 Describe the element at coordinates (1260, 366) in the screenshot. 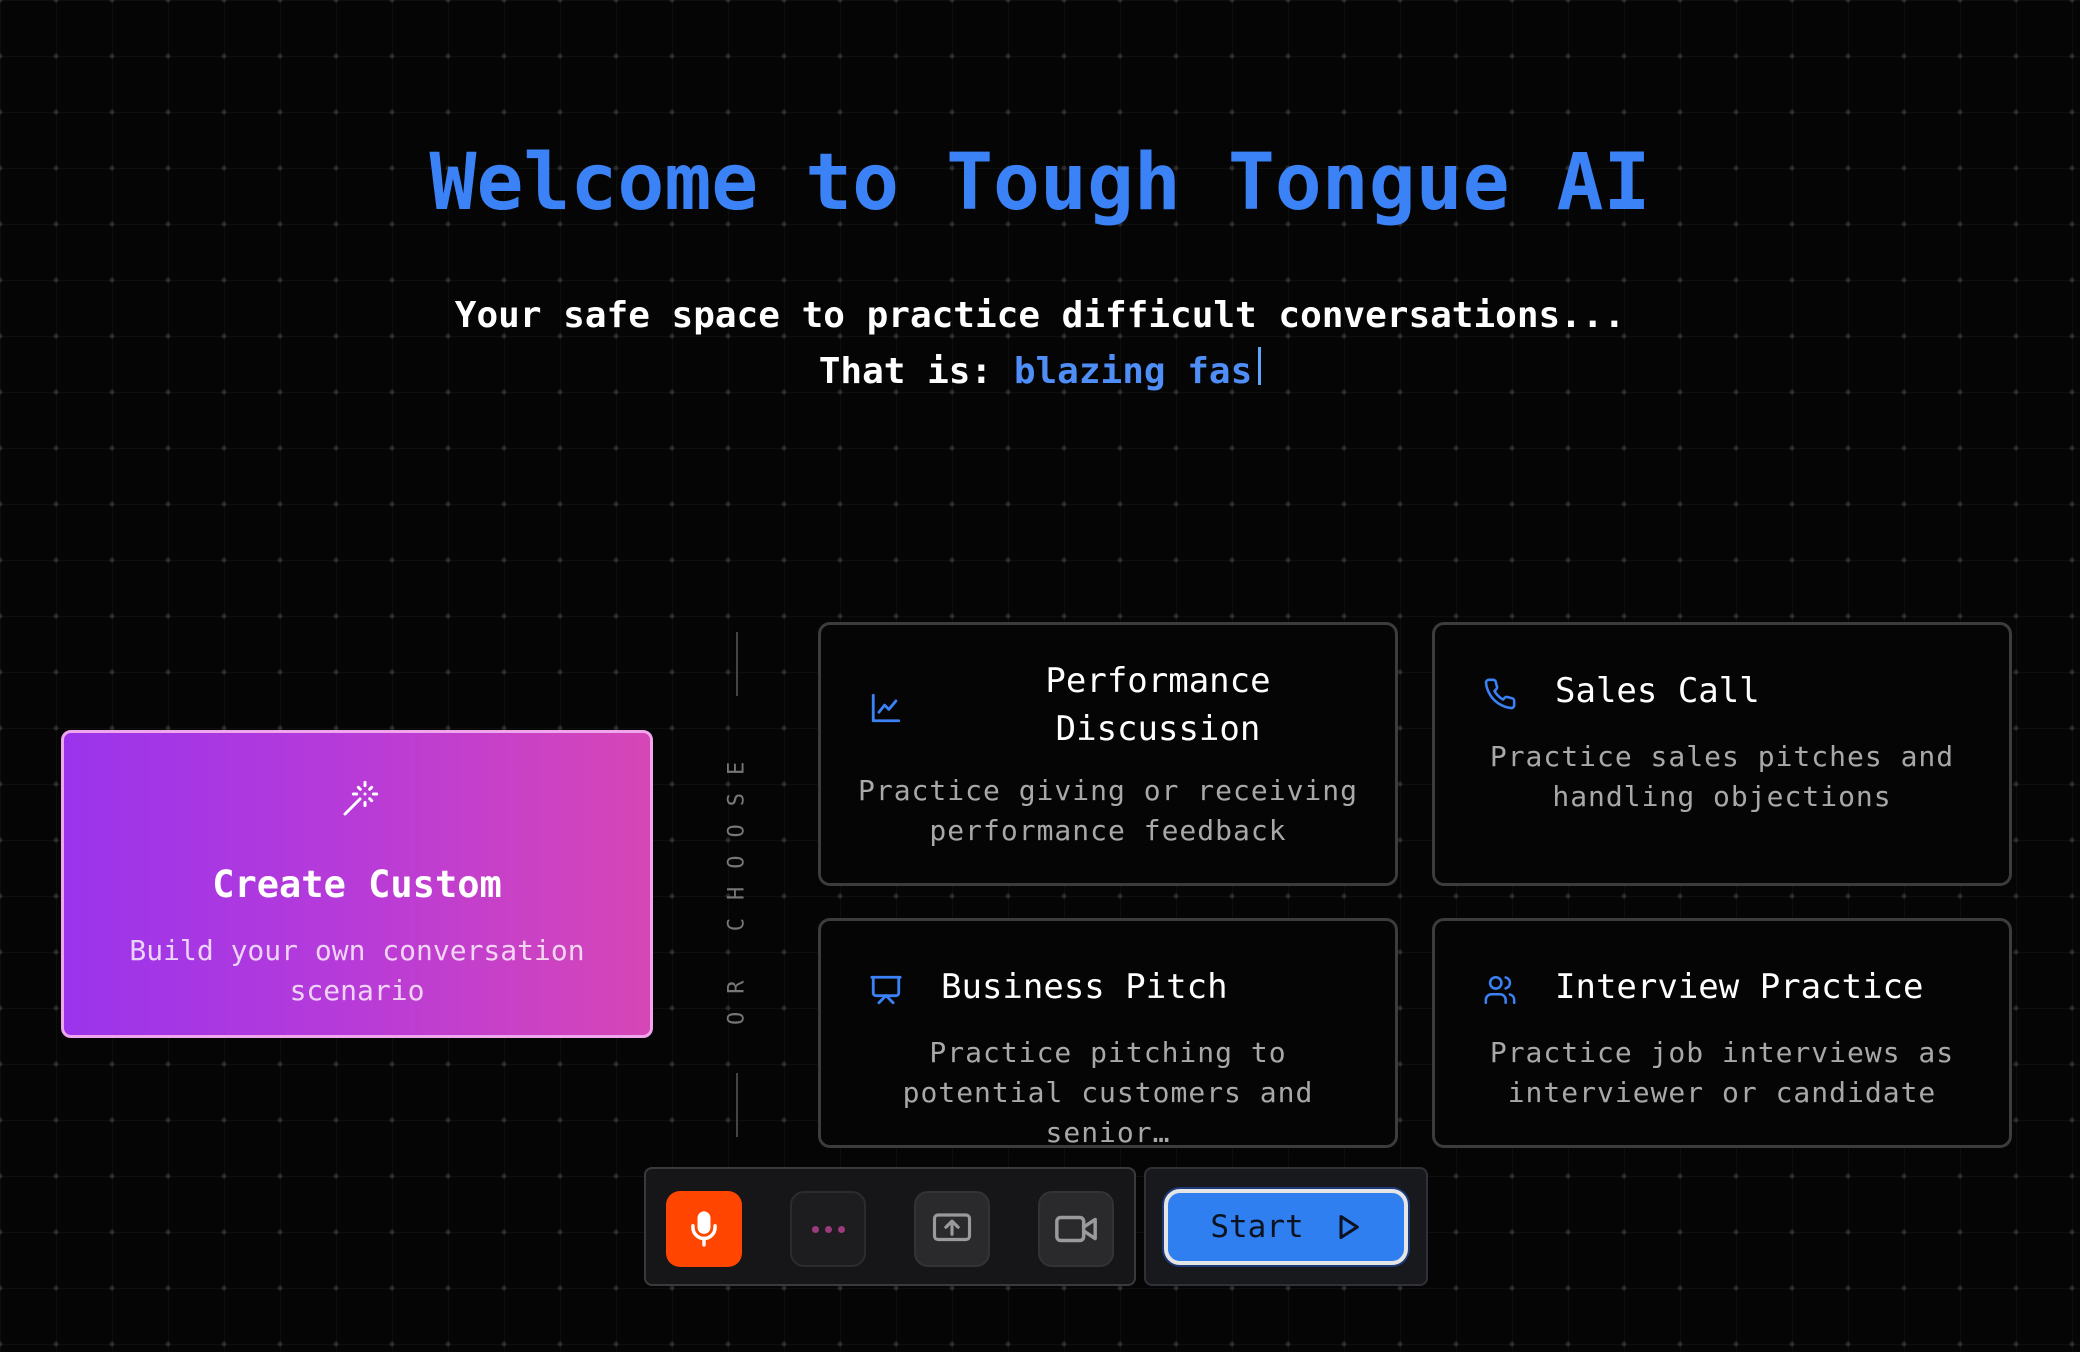

I see `text-cursor` at that location.